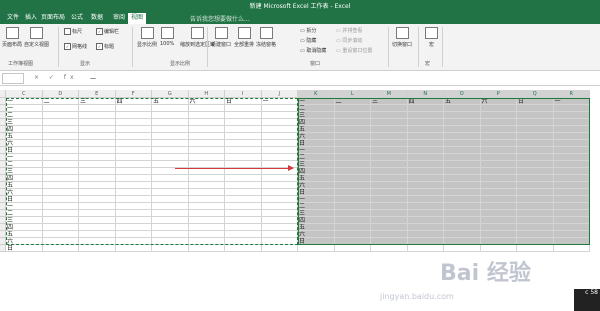  I want to click on cell-N2, so click(425, 108).